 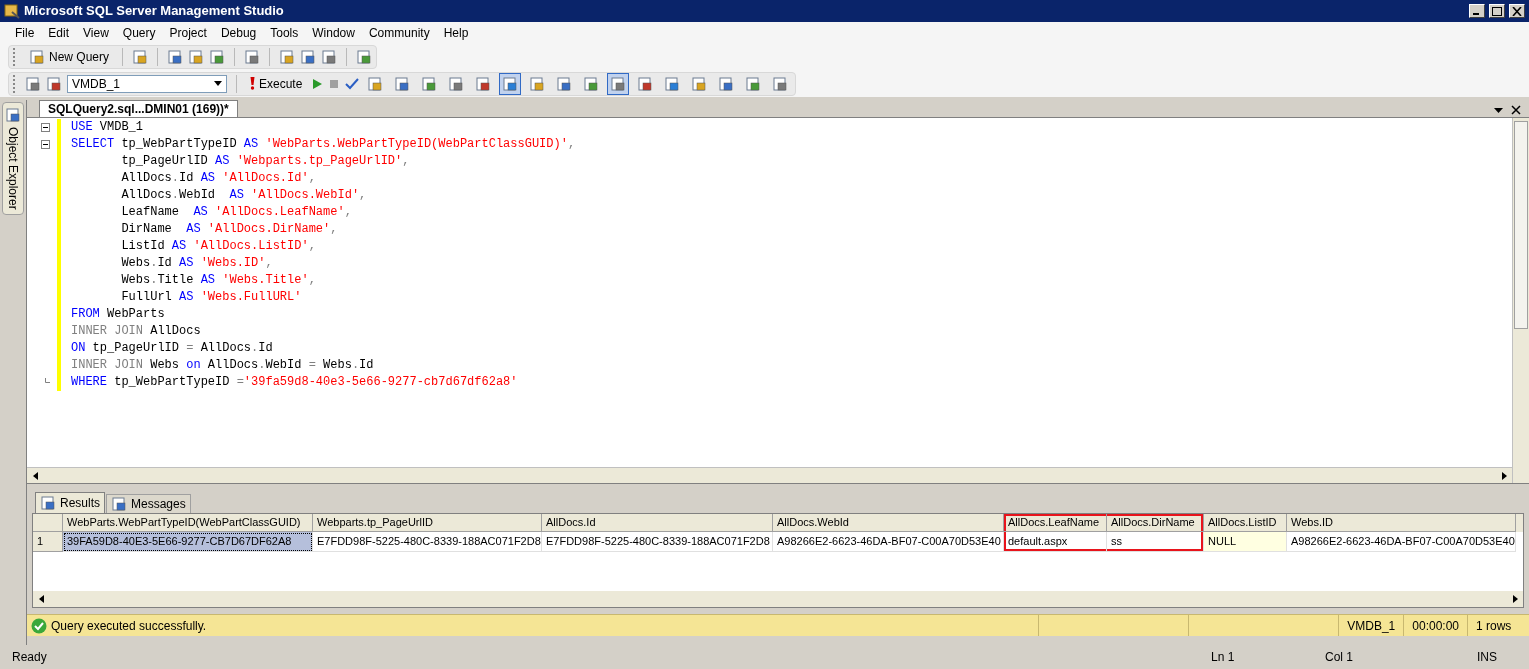 What do you see at coordinates (147, 83) in the screenshot?
I see `database-dropdown: VMDB_1` at bounding box center [147, 83].